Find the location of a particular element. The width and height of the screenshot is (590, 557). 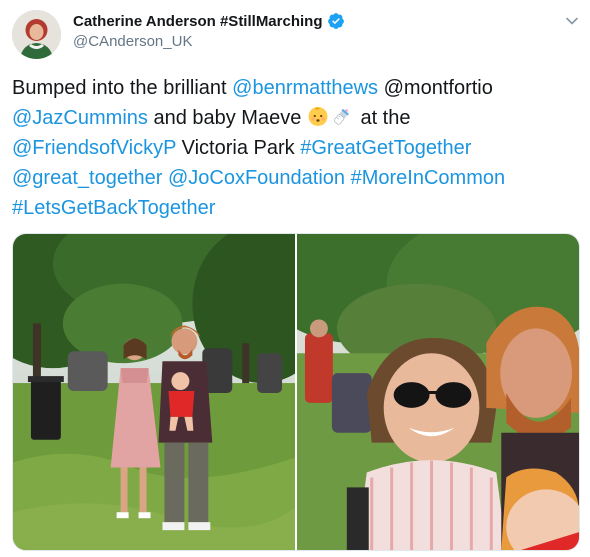

tweet-text-segment: at the is located at coordinates (382, 118).